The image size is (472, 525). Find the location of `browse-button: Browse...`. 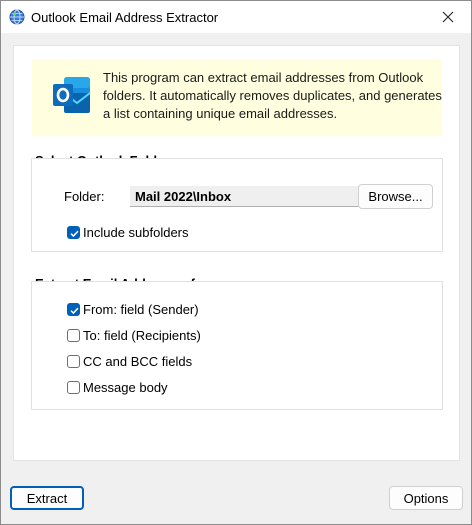

browse-button: Browse... is located at coordinates (395, 196).